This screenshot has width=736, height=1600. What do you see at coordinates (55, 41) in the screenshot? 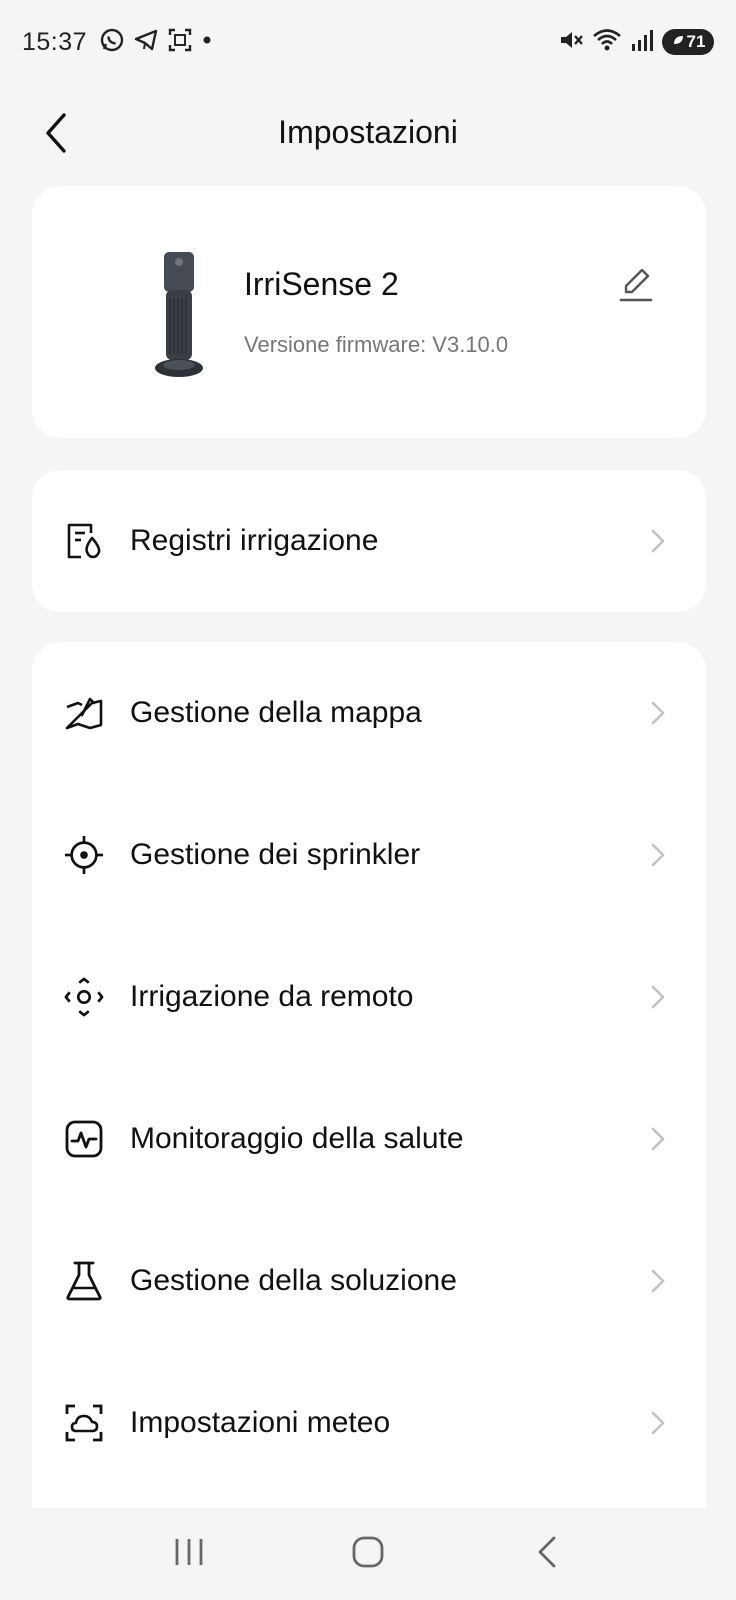
I see `status-time: 15:37` at bounding box center [55, 41].